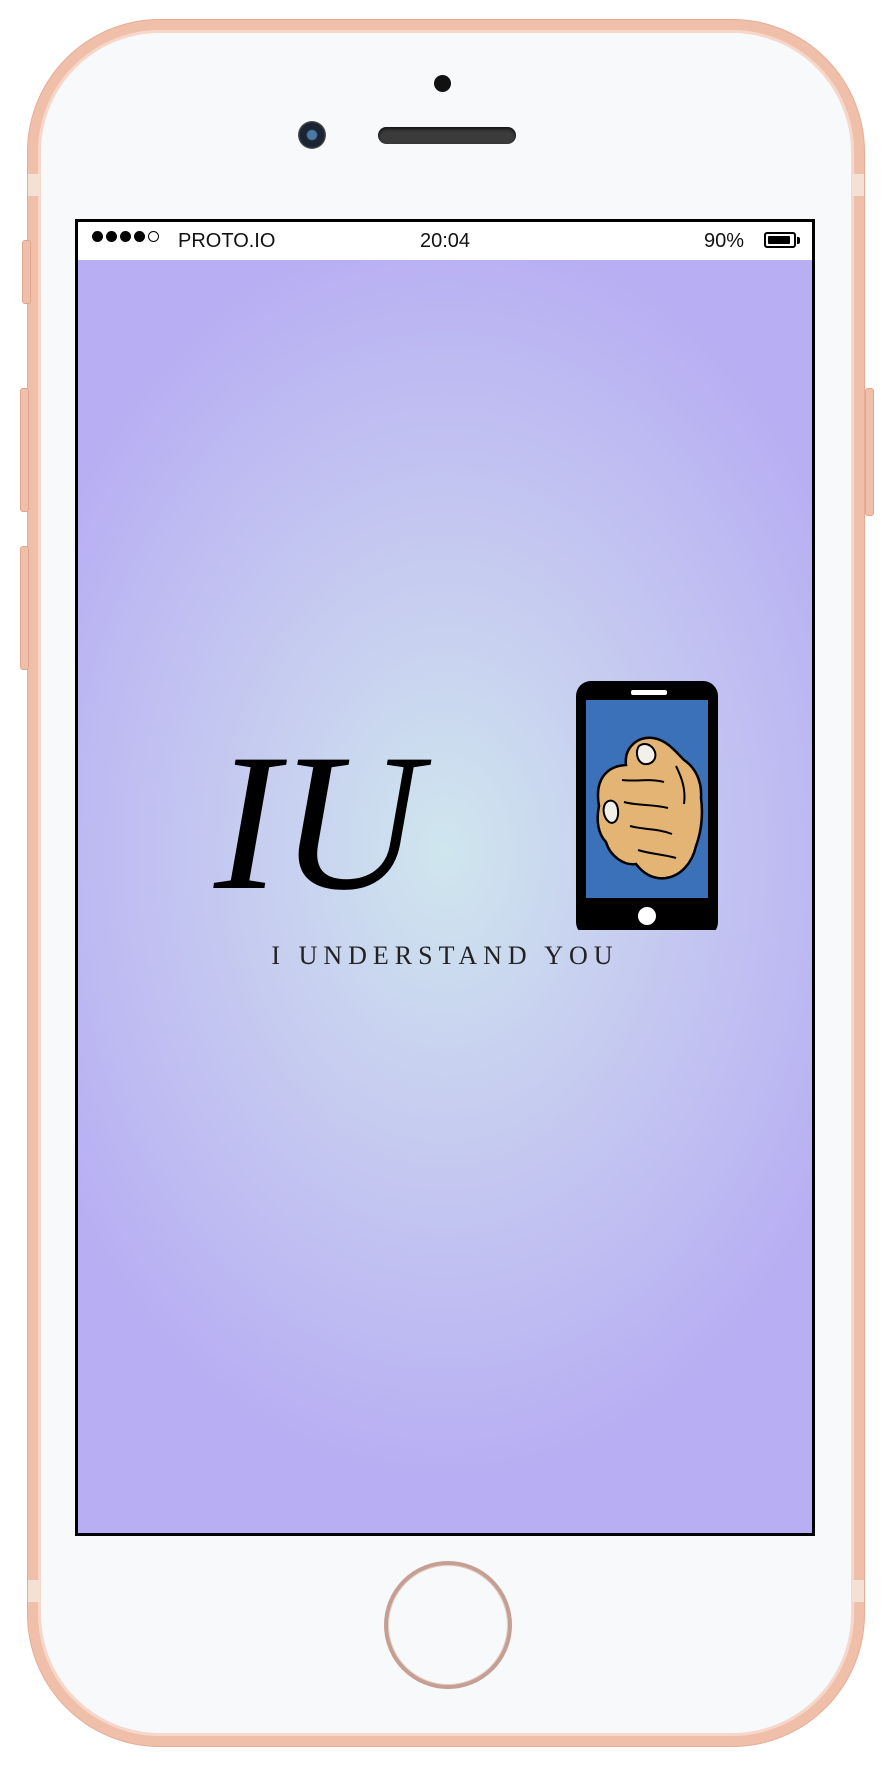  What do you see at coordinates (465, 805) in the screenshot?
I see `app-logo: IU` at bounding box center [465, 805].